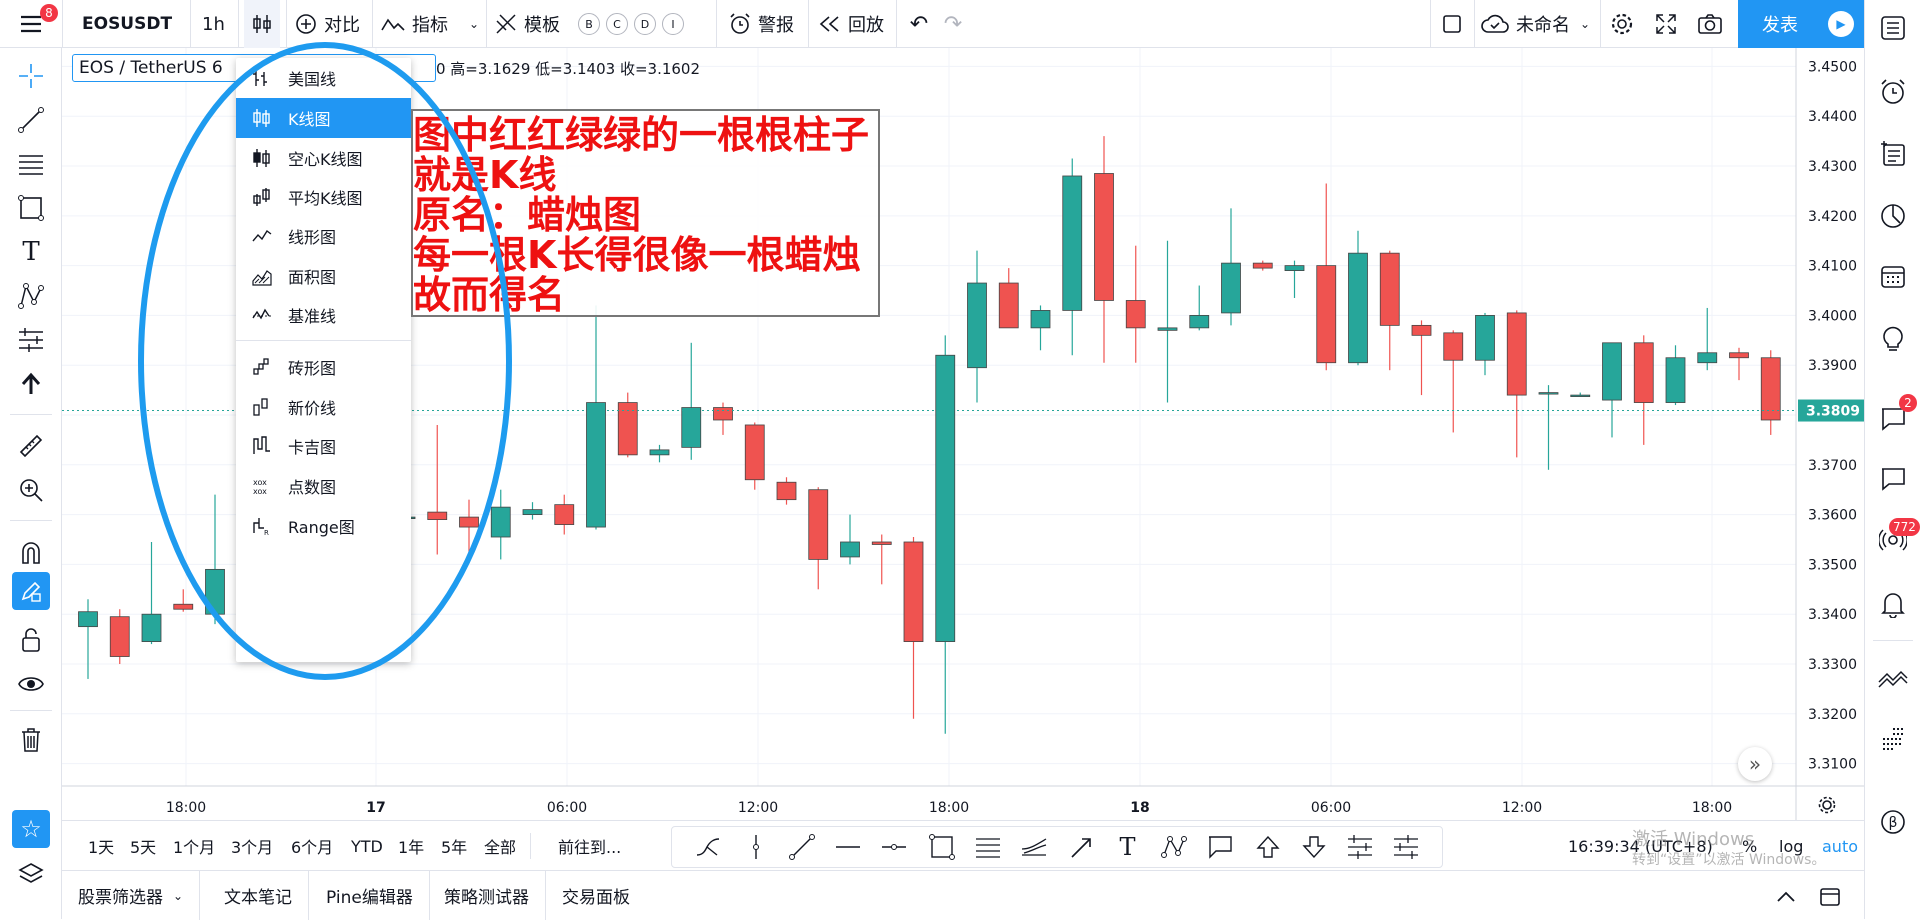 This screenshot has height=920, width=1920. What do you see at coordinates (1892, 740) in the screenshot?
I see `dom-icon` at bounding box center [1892, 740].